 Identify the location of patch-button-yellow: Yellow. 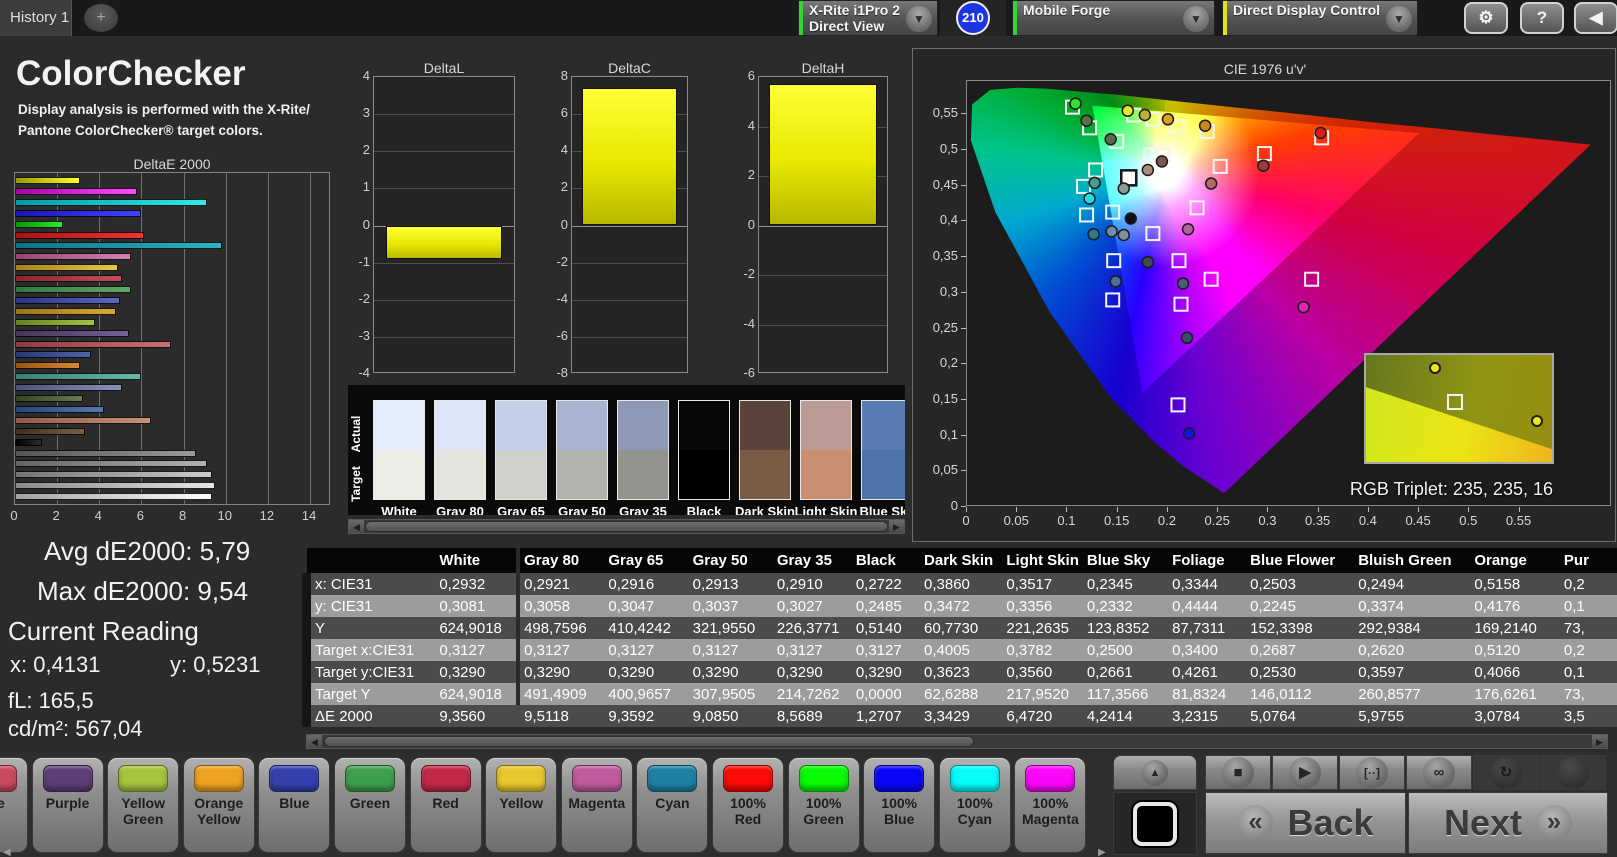
(521, 805).